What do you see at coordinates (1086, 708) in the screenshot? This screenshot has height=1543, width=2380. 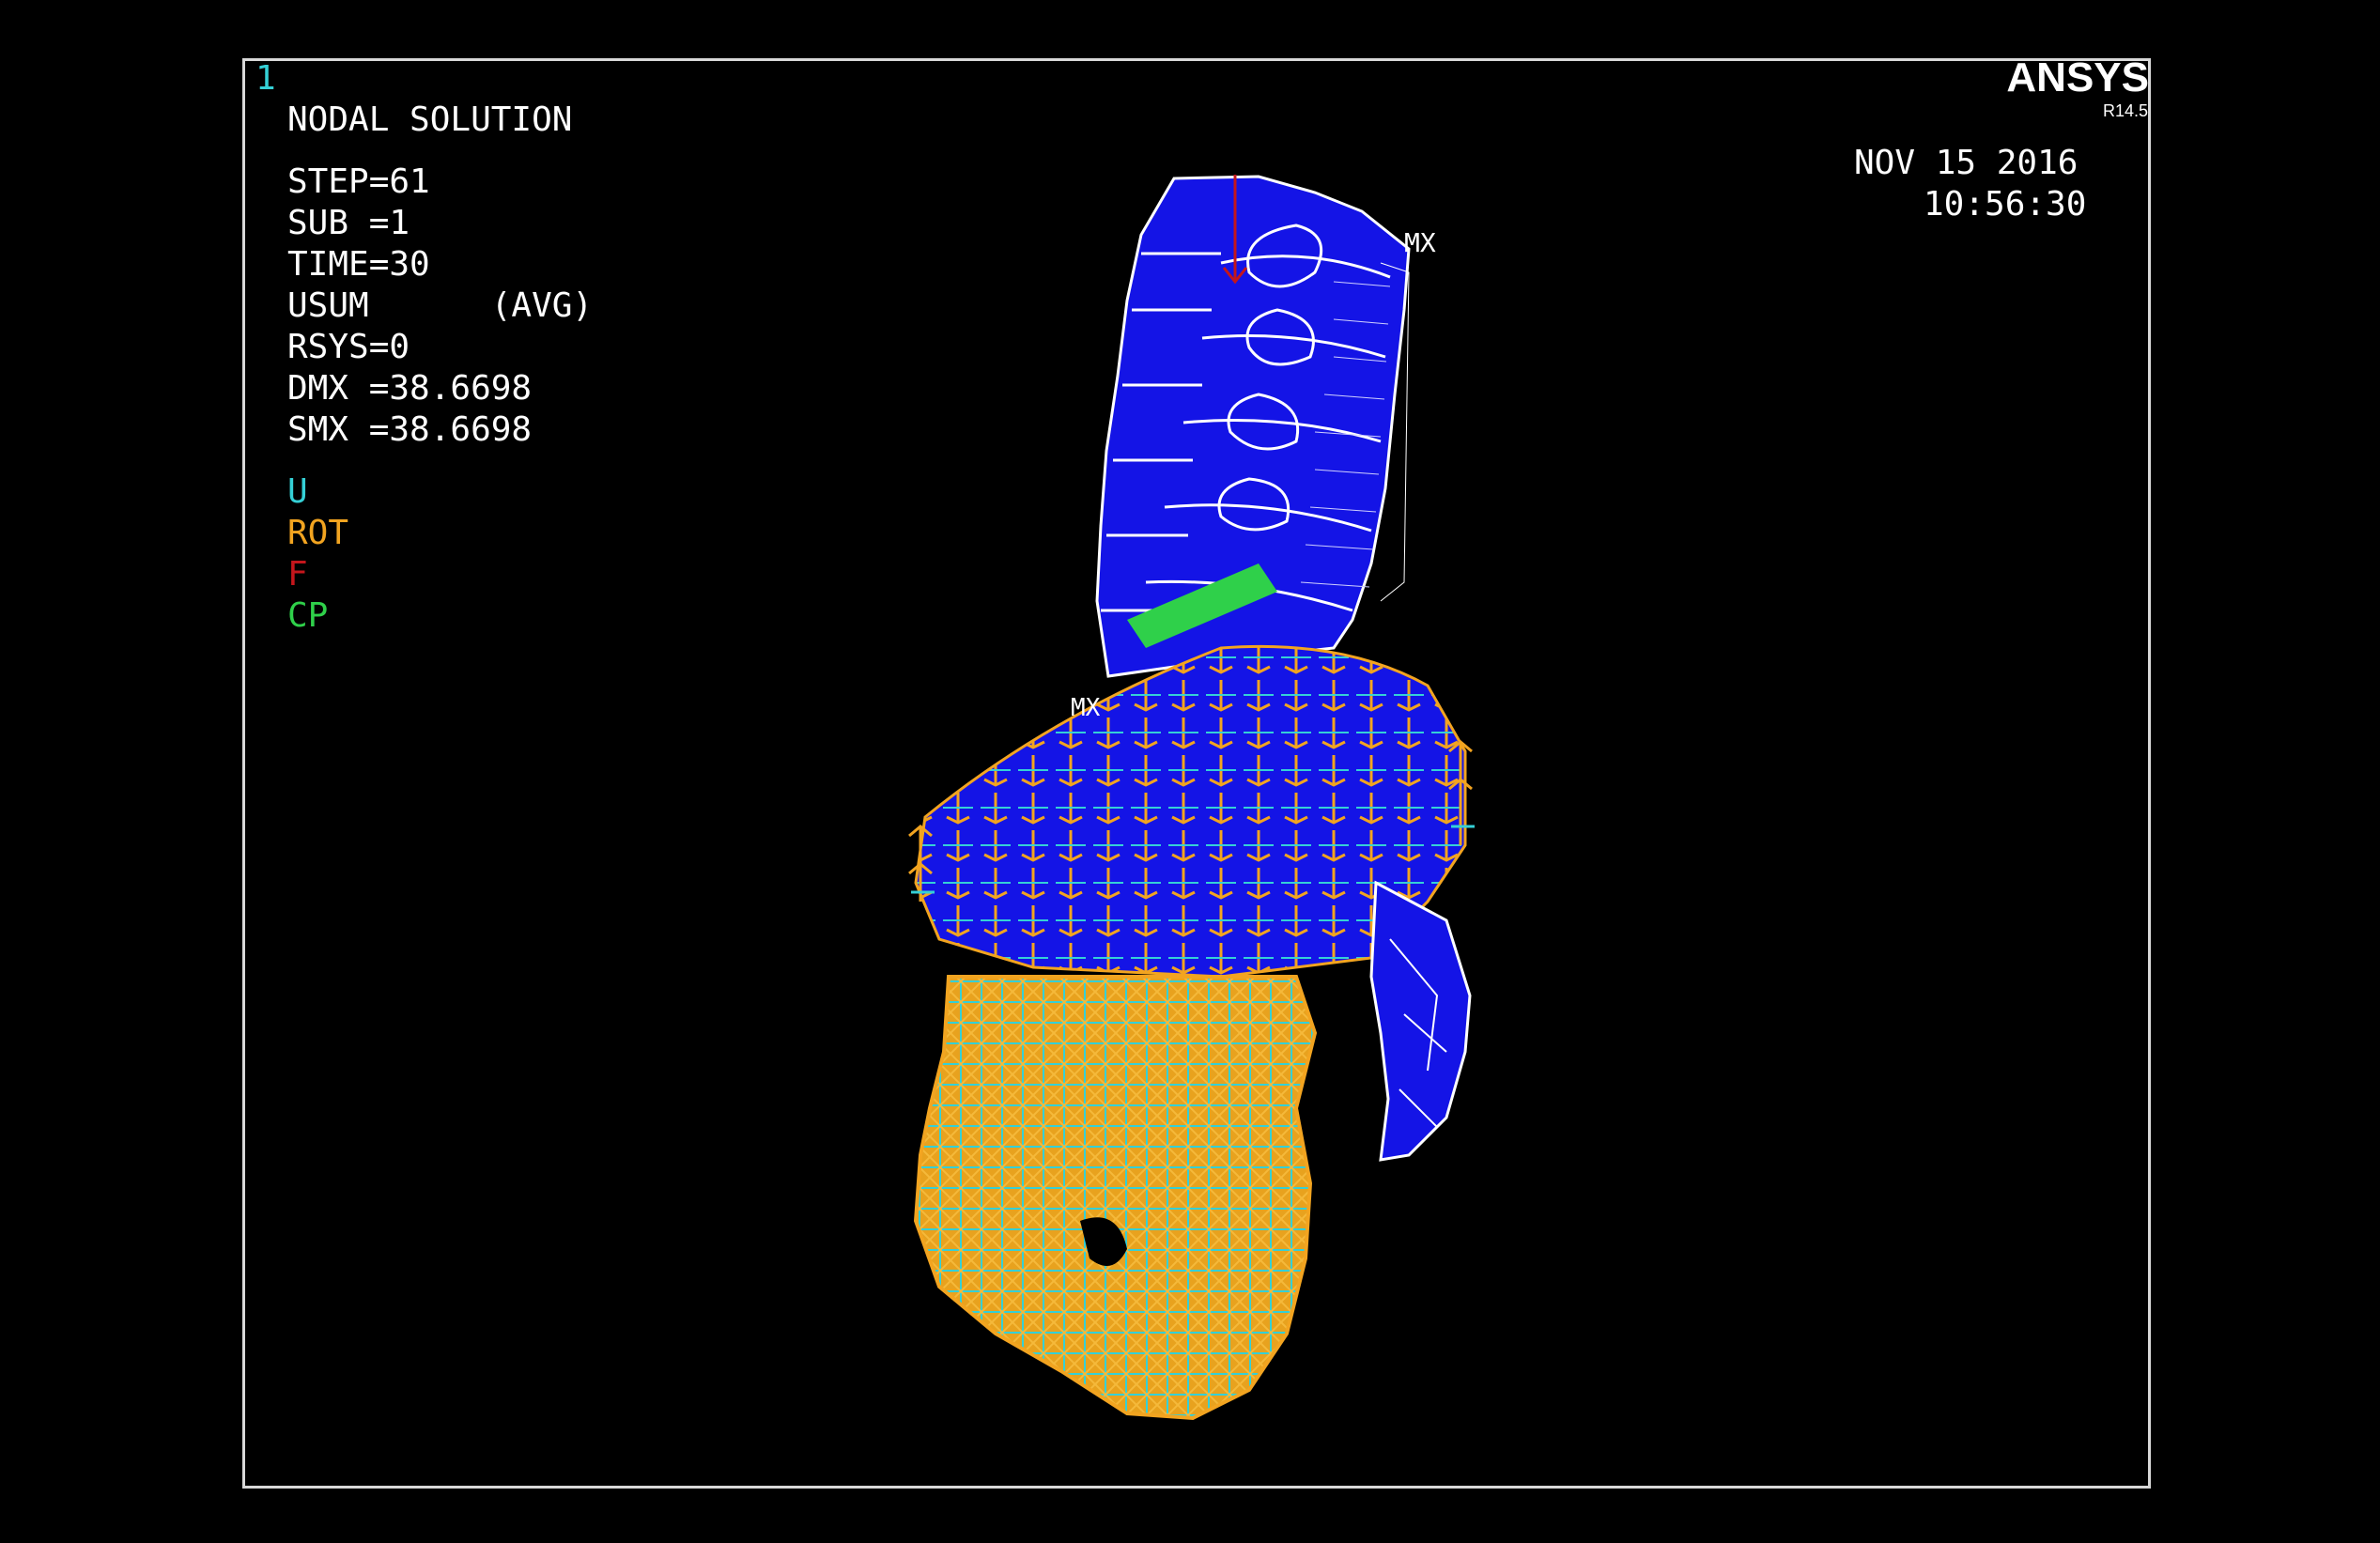 I see `lower-marker: MX` at bounding box center [1086, 708].